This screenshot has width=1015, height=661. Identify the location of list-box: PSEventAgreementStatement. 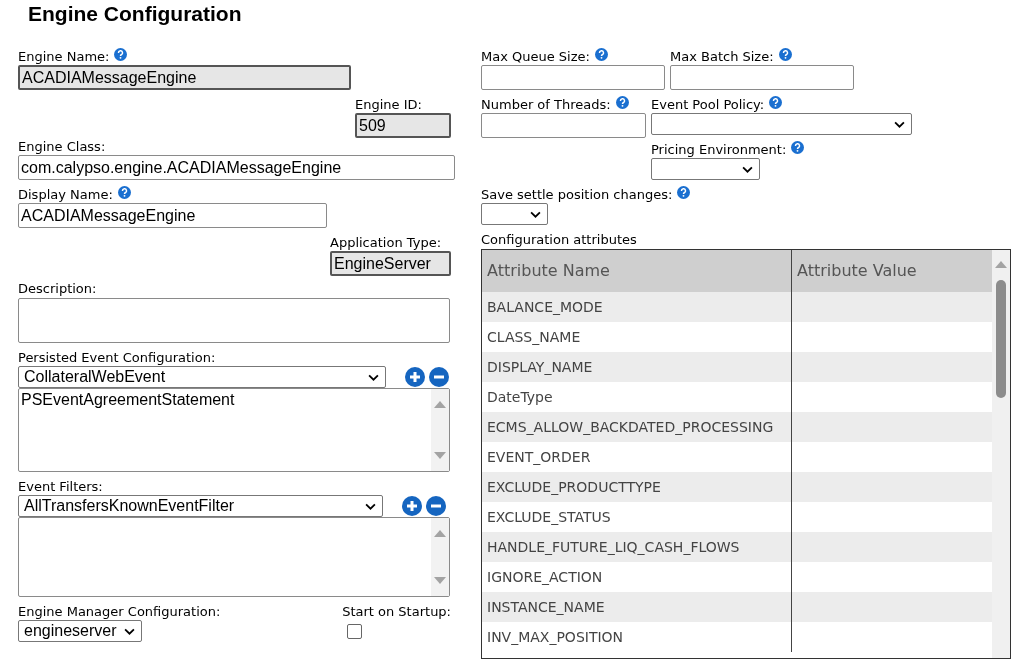
(234, 430).